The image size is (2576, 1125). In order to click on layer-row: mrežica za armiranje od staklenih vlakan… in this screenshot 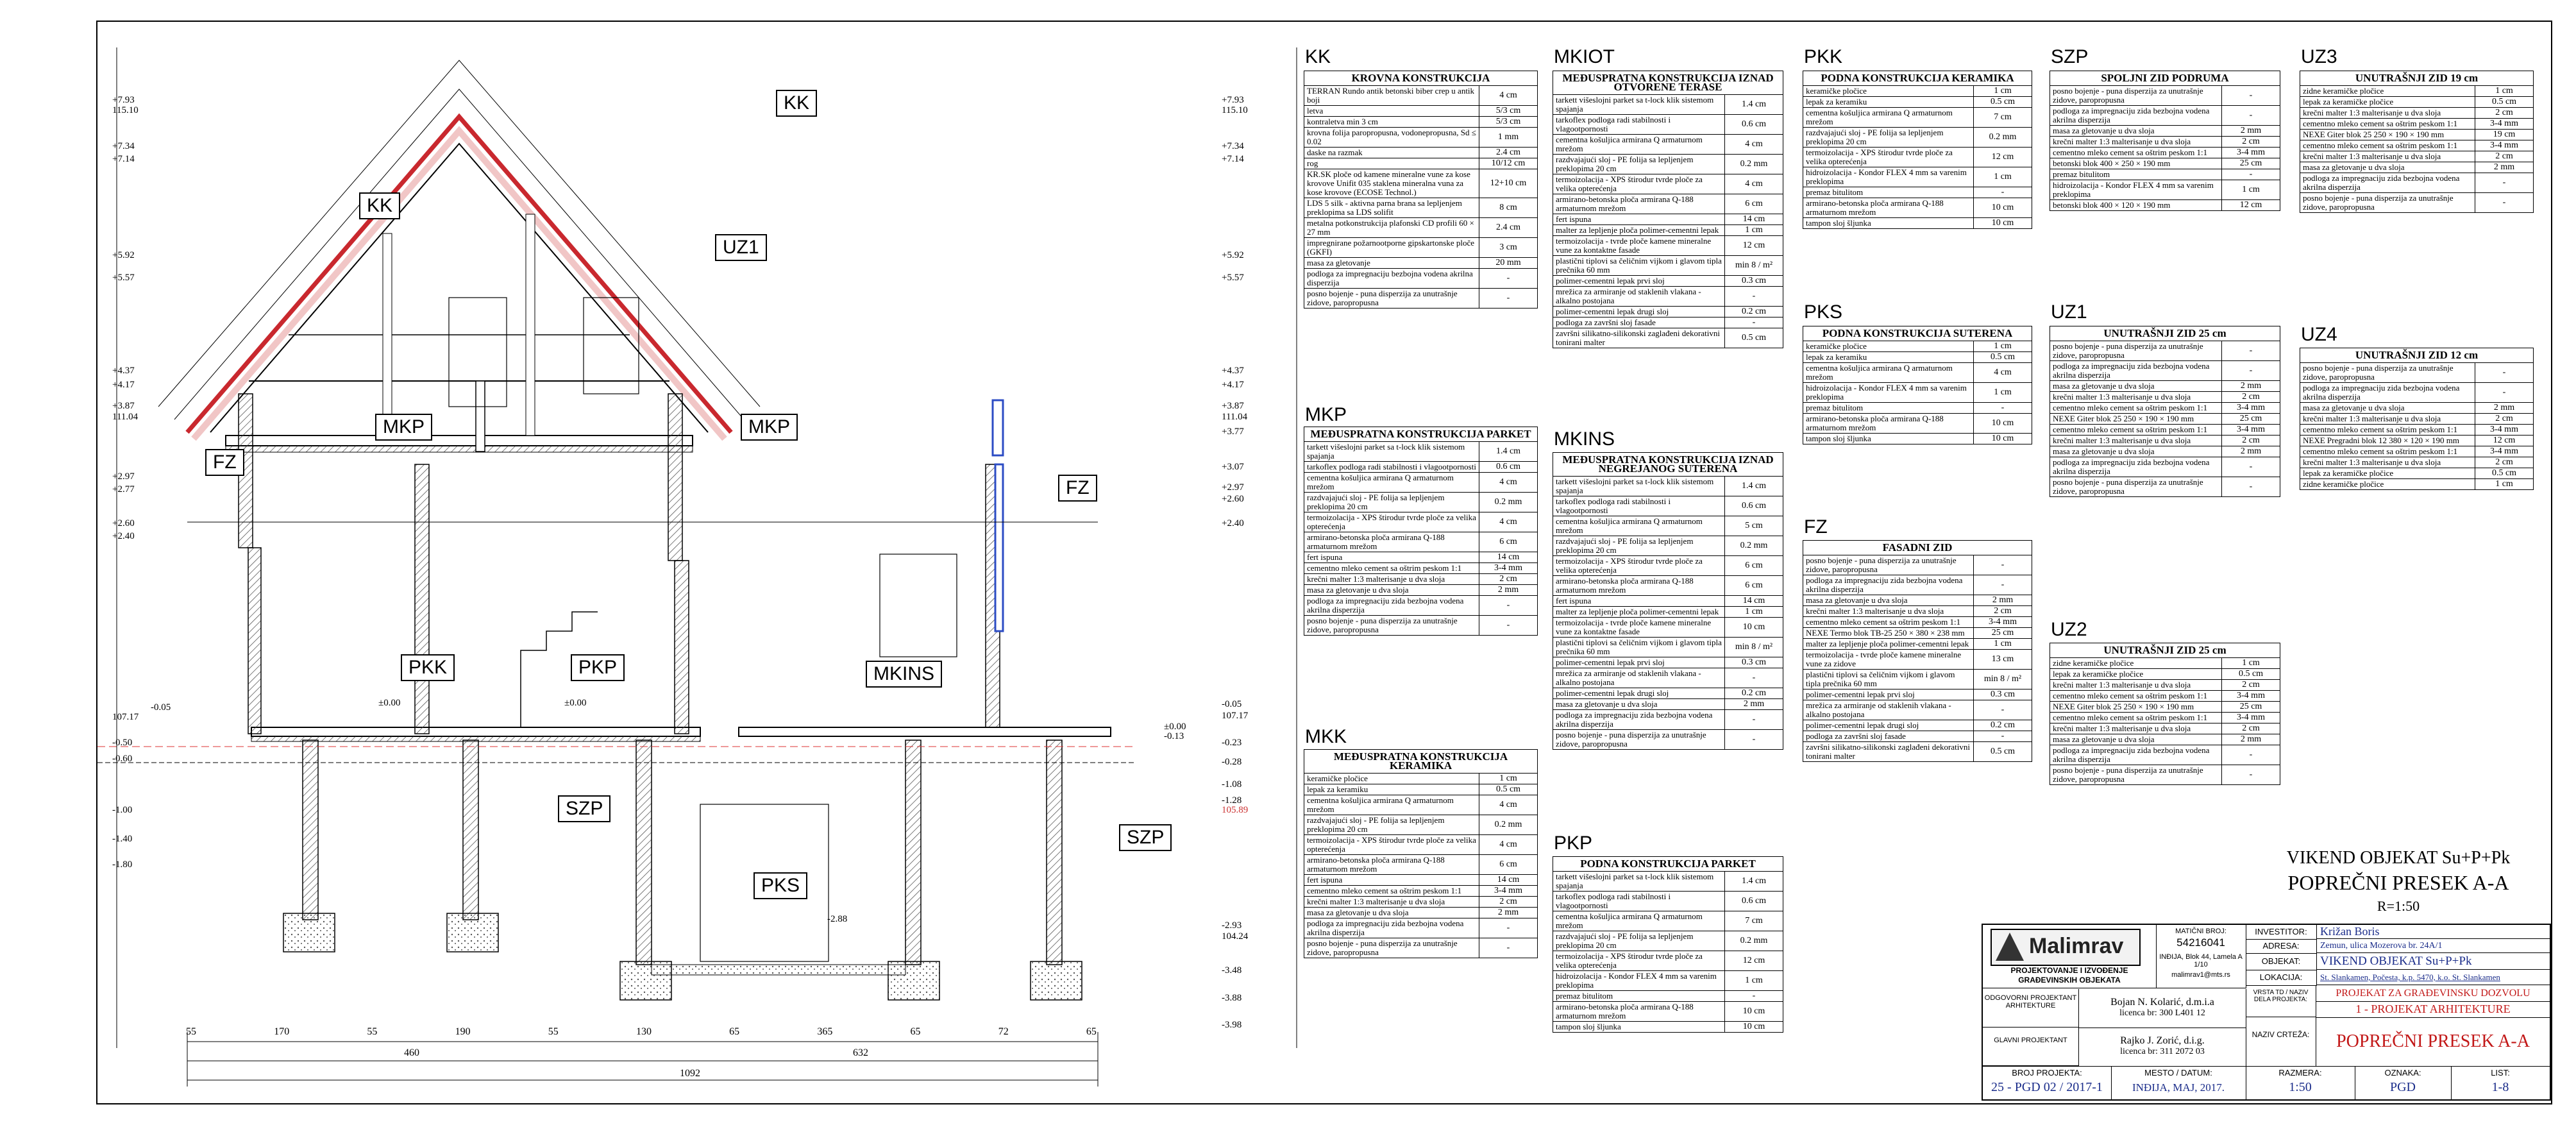, I will do `click(1668, 296)`.